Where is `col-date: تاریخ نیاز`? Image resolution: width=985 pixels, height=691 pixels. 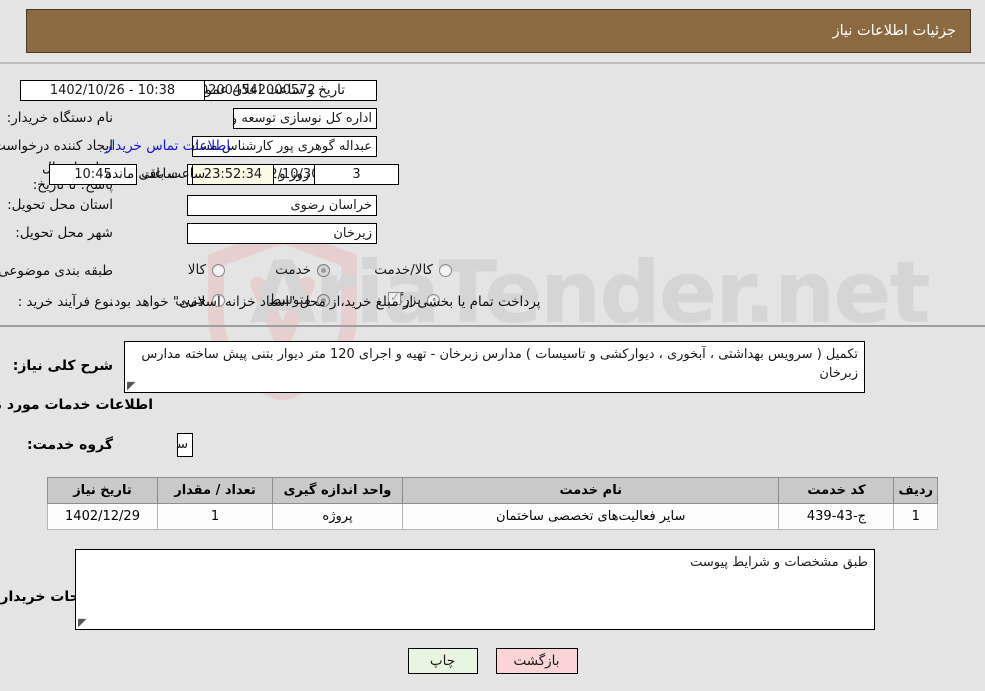
col-date: تاریخ نیاز is located at coordinates (102, 490).